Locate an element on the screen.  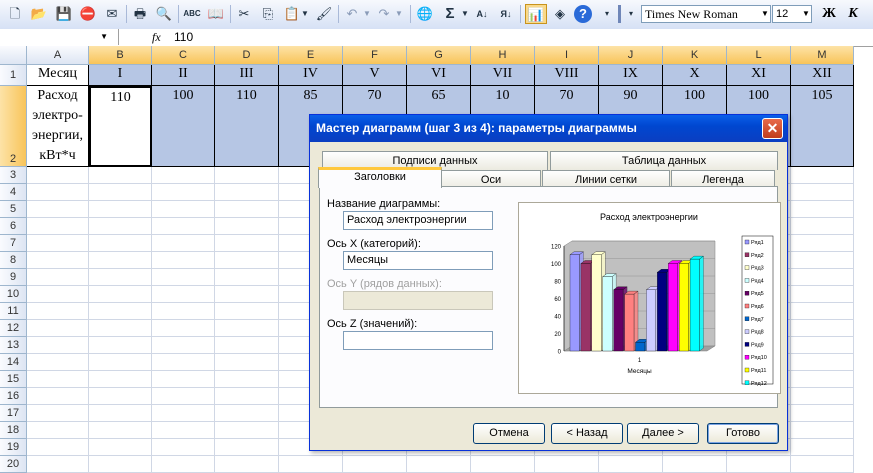
save-icon: 💾 is located at coordinates (64, 14).